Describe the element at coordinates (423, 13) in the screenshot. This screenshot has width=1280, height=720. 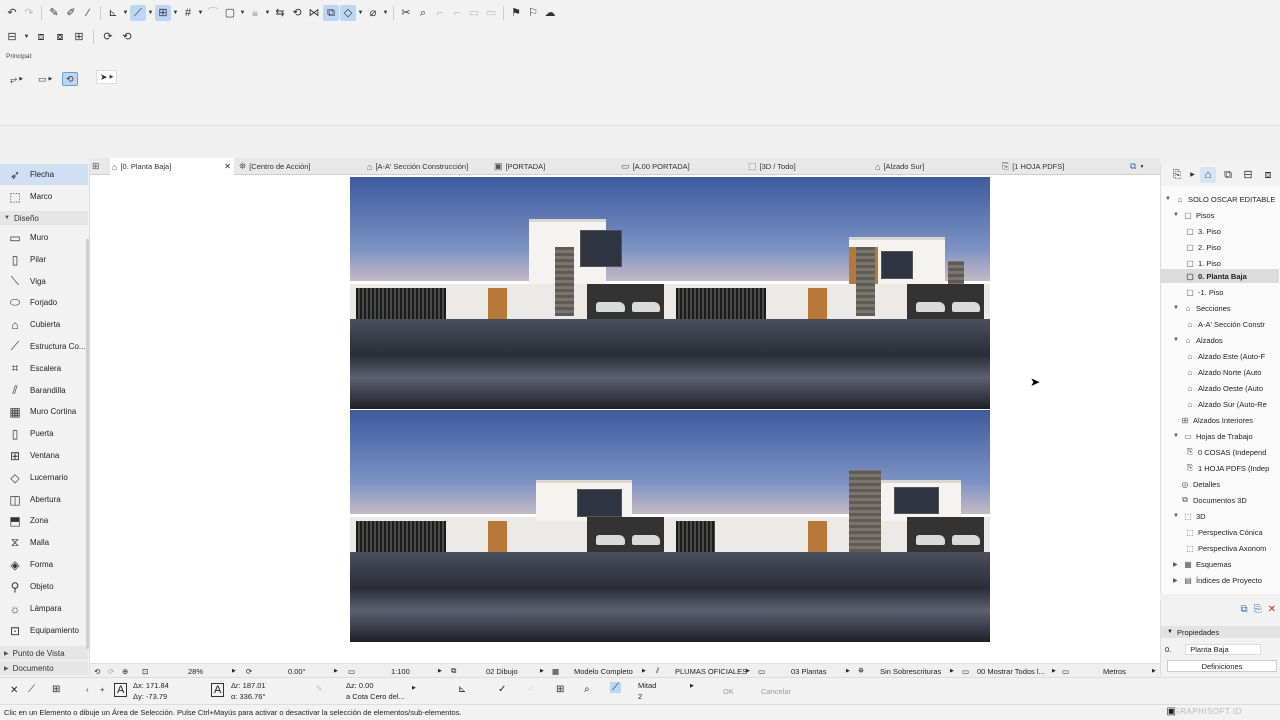
I see `adjust-icon: ⌕` at that location.